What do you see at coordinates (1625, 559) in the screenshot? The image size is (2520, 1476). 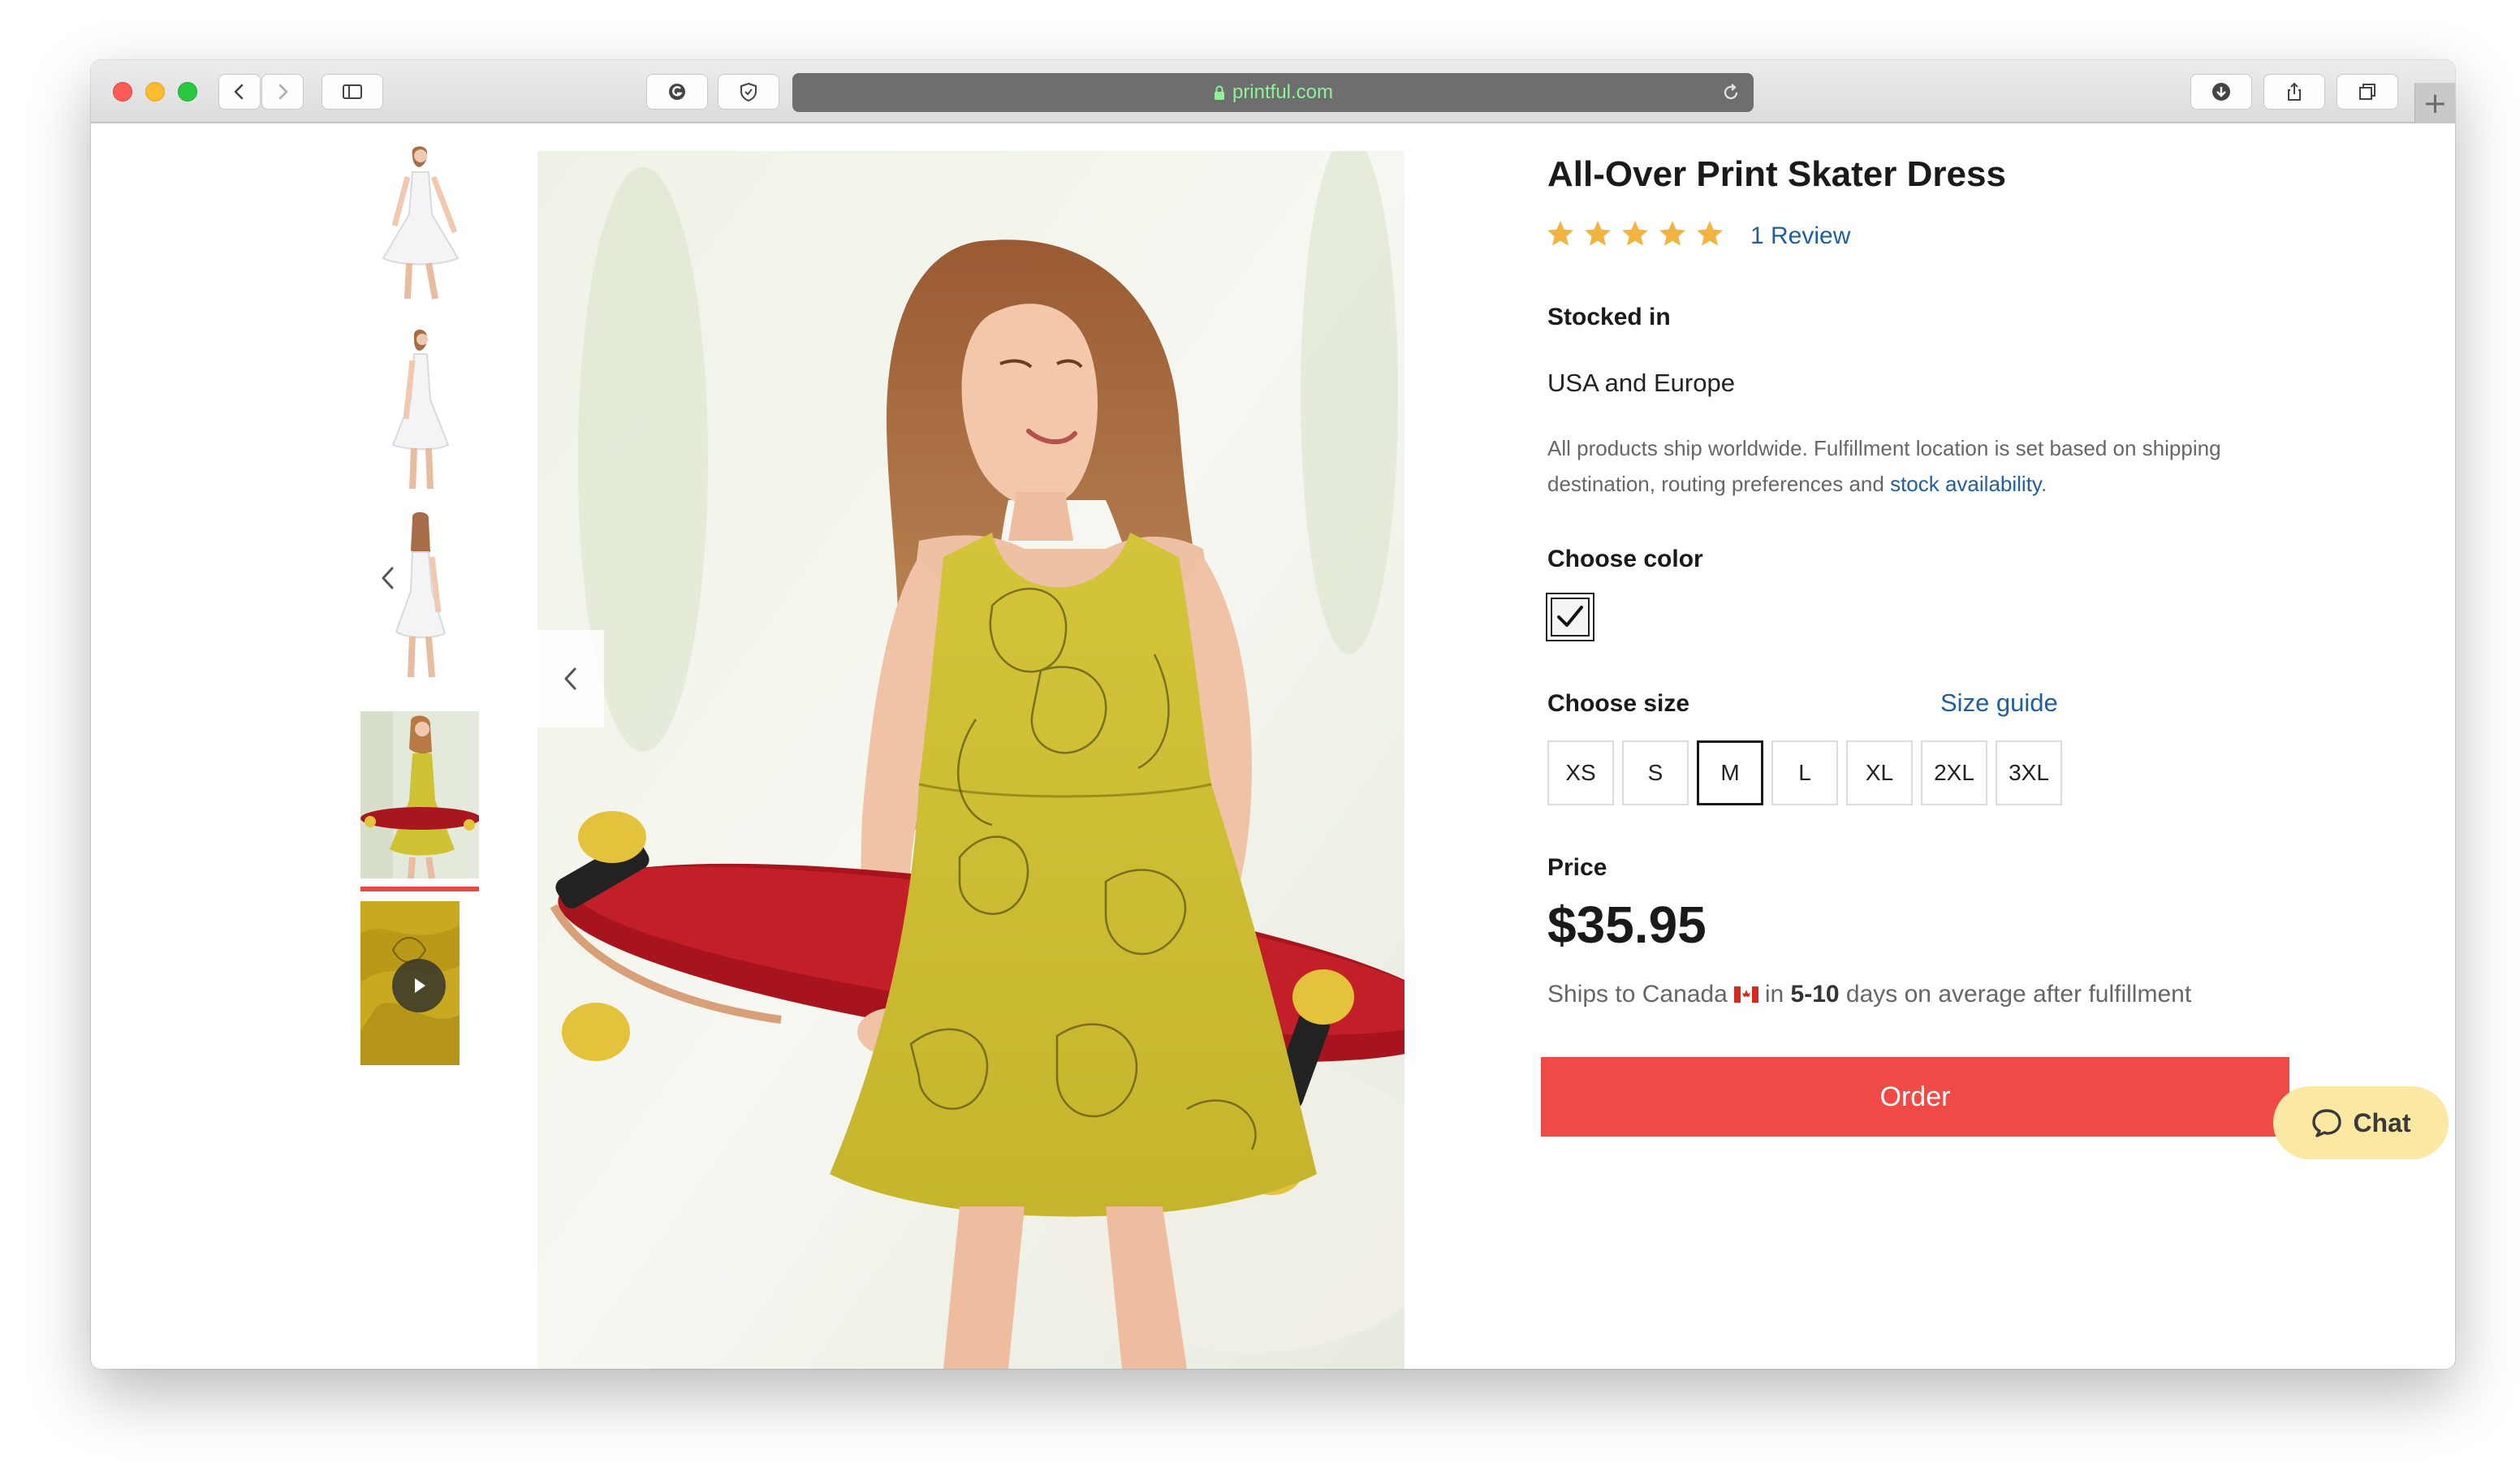 I see `choose-color-label: Choose color` at bounding box center [1625, 559].